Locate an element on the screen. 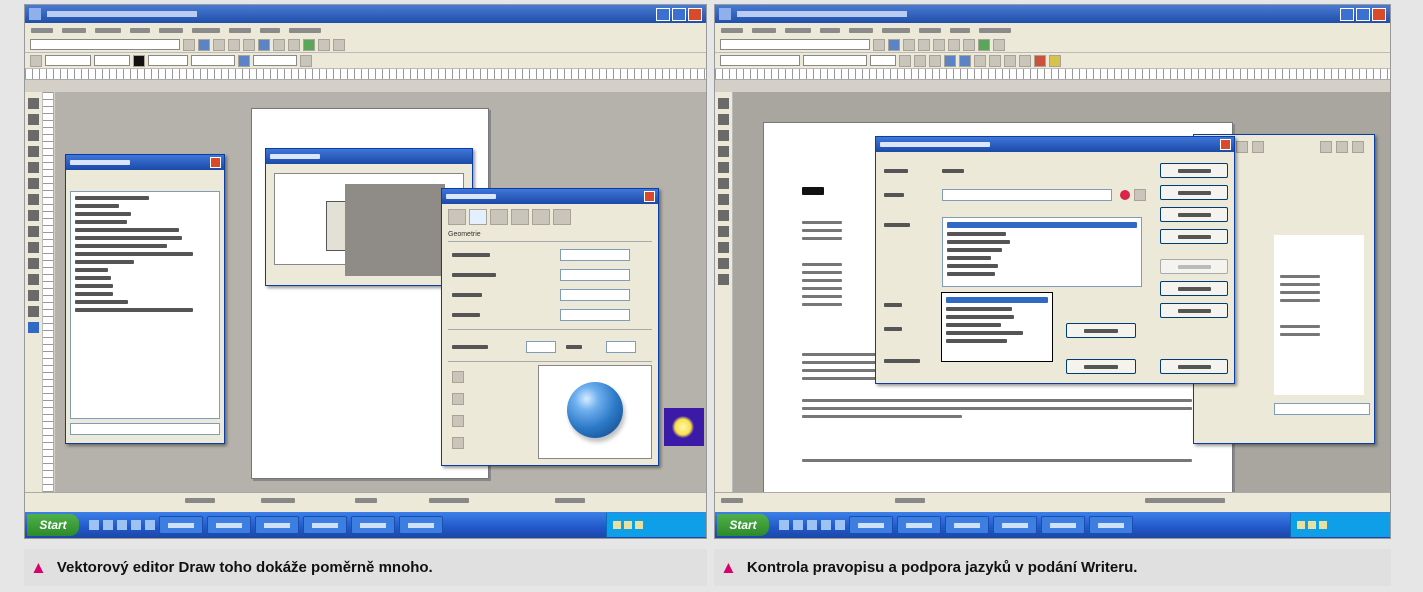 The image size is (1423, 592). bold-button is located at coordinates (905, 60).